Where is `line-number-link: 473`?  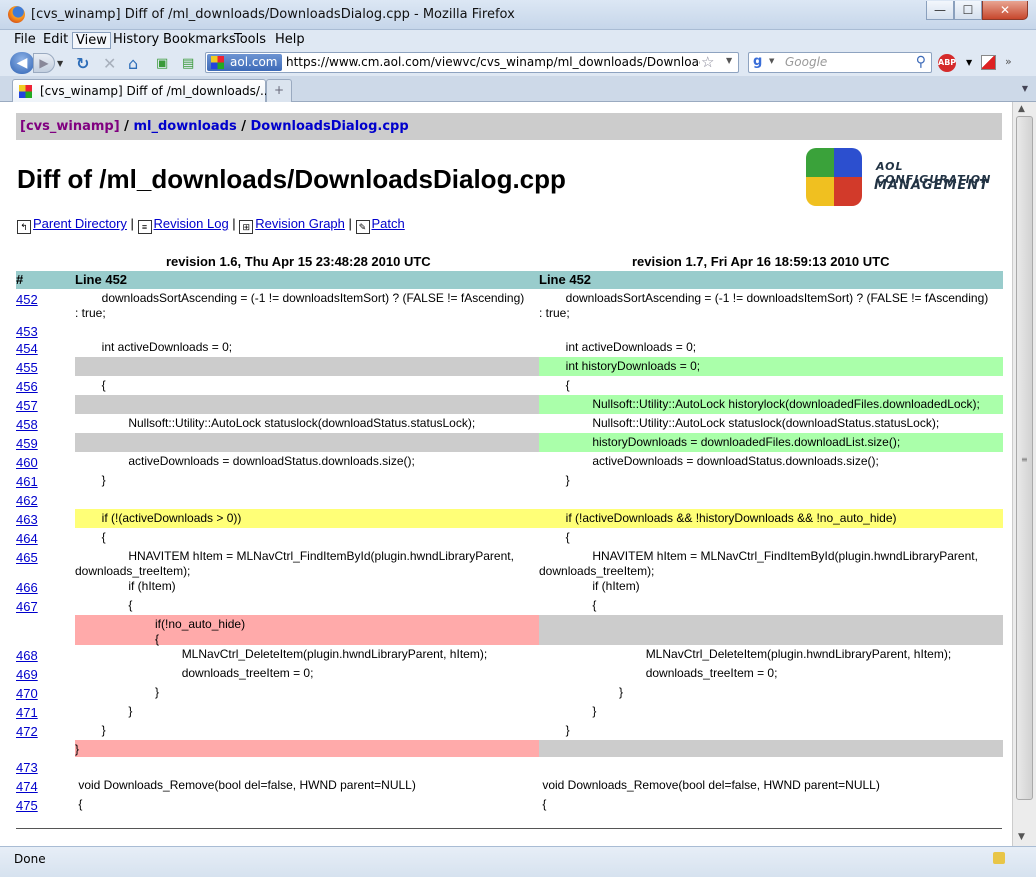
line-number-link: 473 is located at coordinates (27, 767).